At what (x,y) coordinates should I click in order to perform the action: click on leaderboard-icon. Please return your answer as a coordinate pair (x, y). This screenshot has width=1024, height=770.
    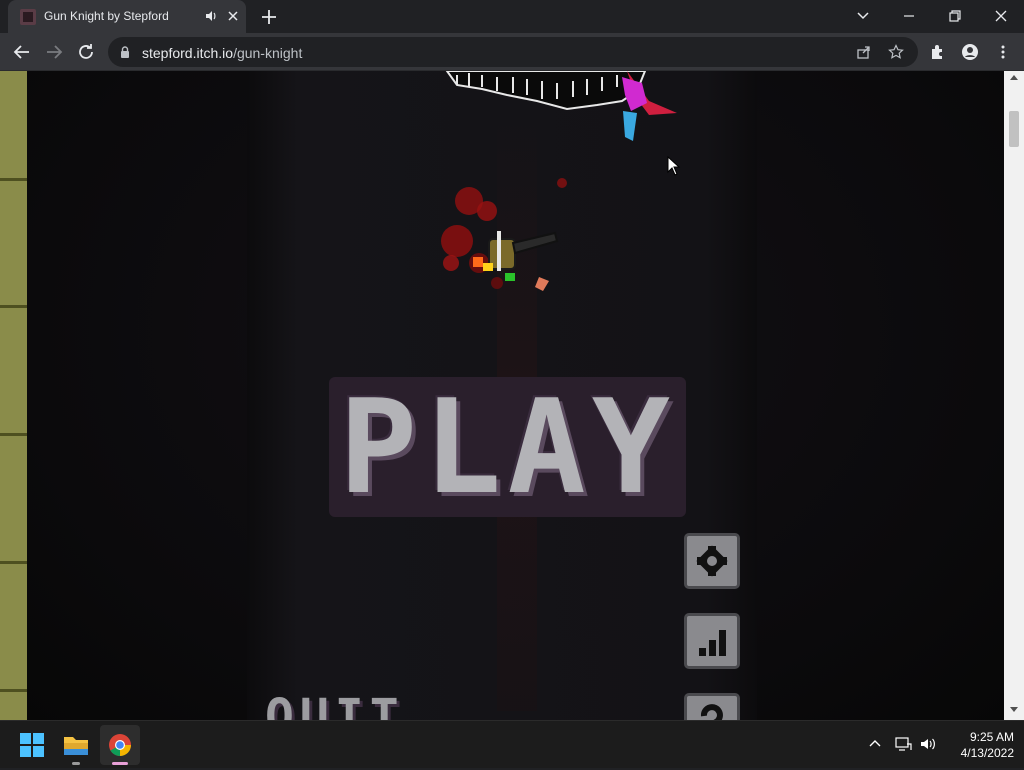
    Looking at the image, I should click on (712, 643).